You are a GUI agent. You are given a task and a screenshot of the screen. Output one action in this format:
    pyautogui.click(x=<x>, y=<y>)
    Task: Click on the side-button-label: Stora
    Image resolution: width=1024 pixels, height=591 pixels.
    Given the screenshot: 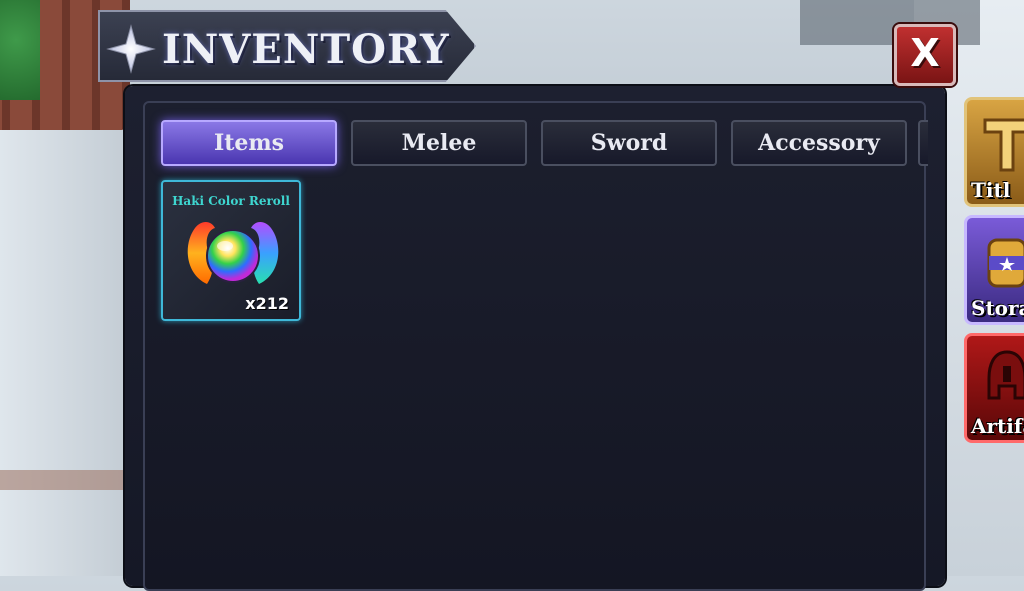 What is the action you would take?
    pyautogui.click(x=997, y=308)
    